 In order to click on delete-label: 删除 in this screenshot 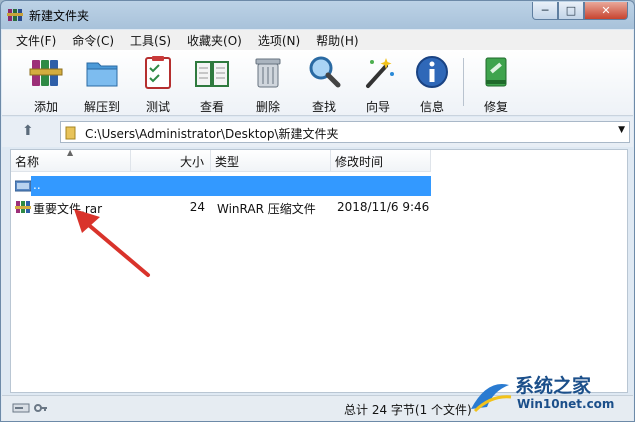, I will do `click(267, 107)`.